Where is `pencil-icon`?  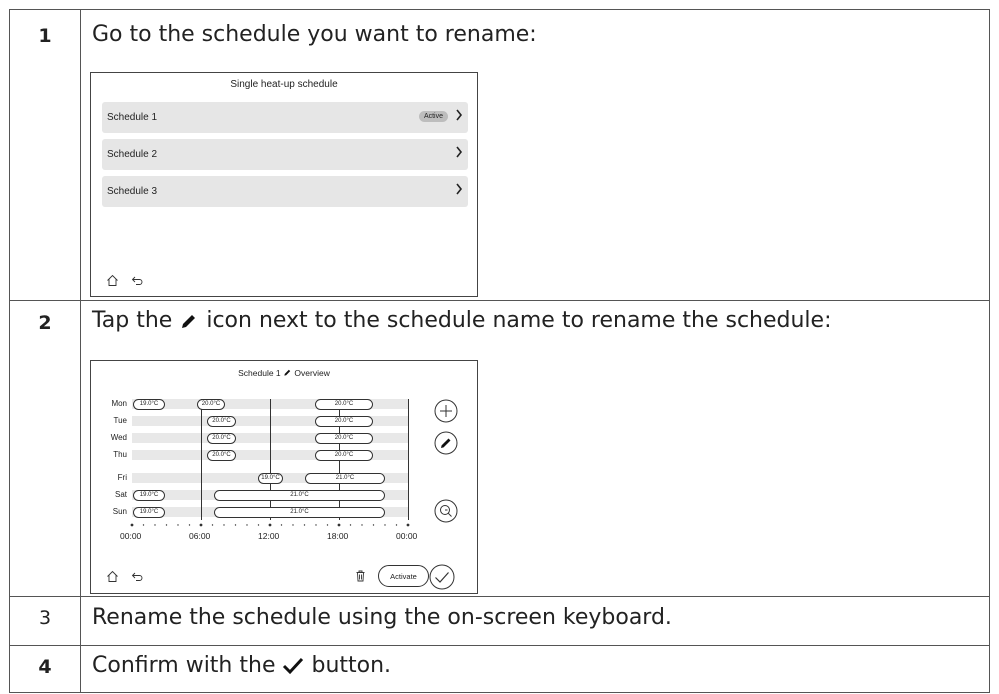 pencil-icon is located at coordinates (189, 321).